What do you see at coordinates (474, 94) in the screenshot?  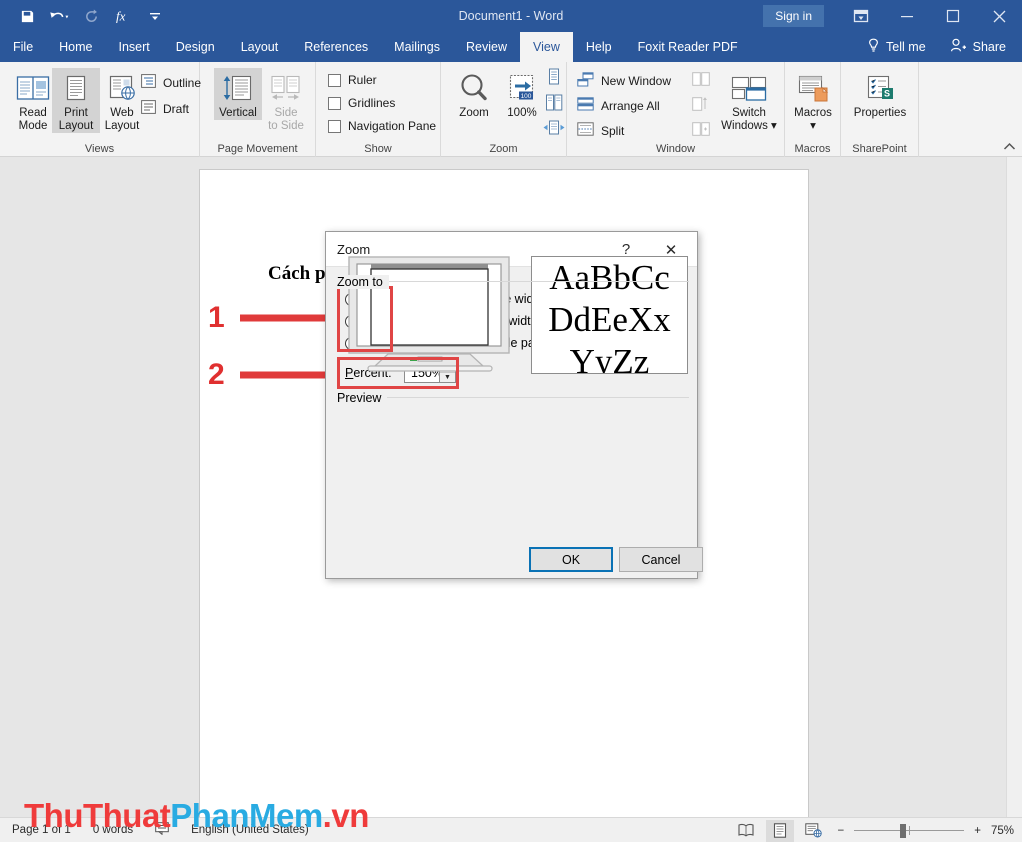 I see `zoom-button: Zoom` at bounding box center [474, 94].